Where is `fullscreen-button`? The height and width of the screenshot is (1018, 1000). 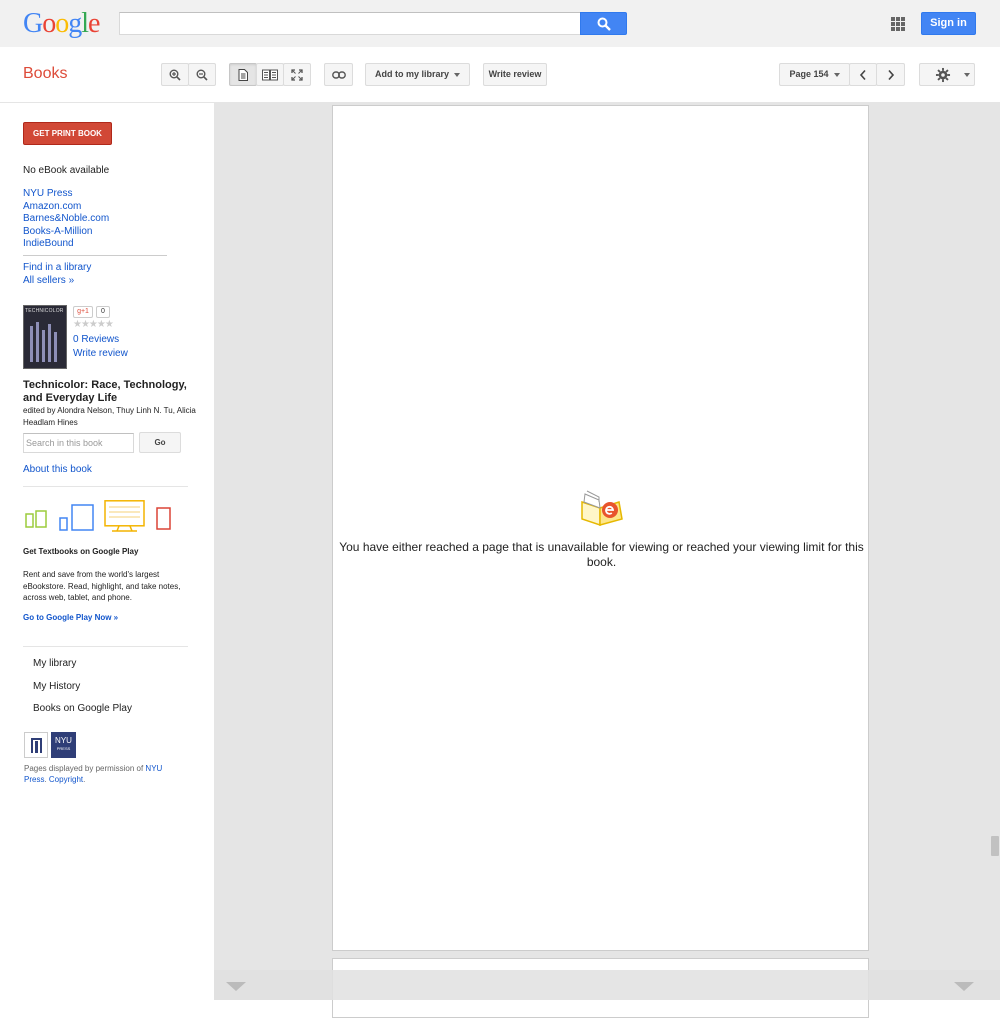 fullscreen-button is located at coordinates (297, 74).